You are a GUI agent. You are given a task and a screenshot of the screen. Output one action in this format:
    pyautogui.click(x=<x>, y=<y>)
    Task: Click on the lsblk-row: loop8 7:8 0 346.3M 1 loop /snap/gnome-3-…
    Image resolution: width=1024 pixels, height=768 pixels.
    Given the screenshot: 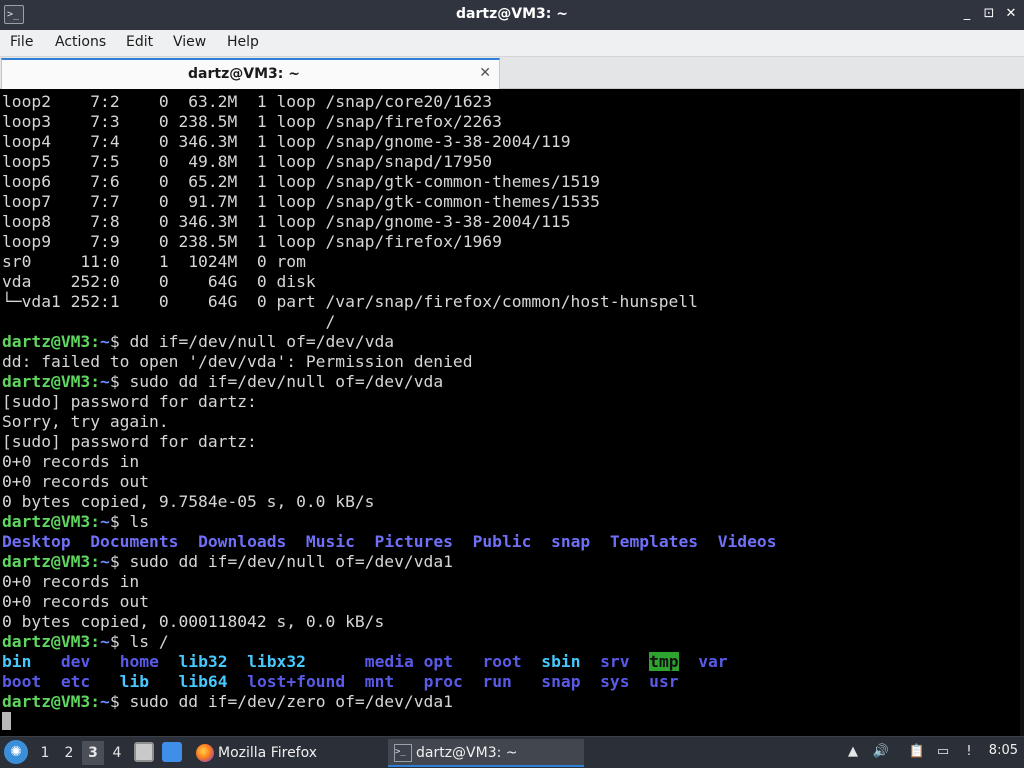 What is the action you would take?
    pyautogui.click(x=389, y=222)
    